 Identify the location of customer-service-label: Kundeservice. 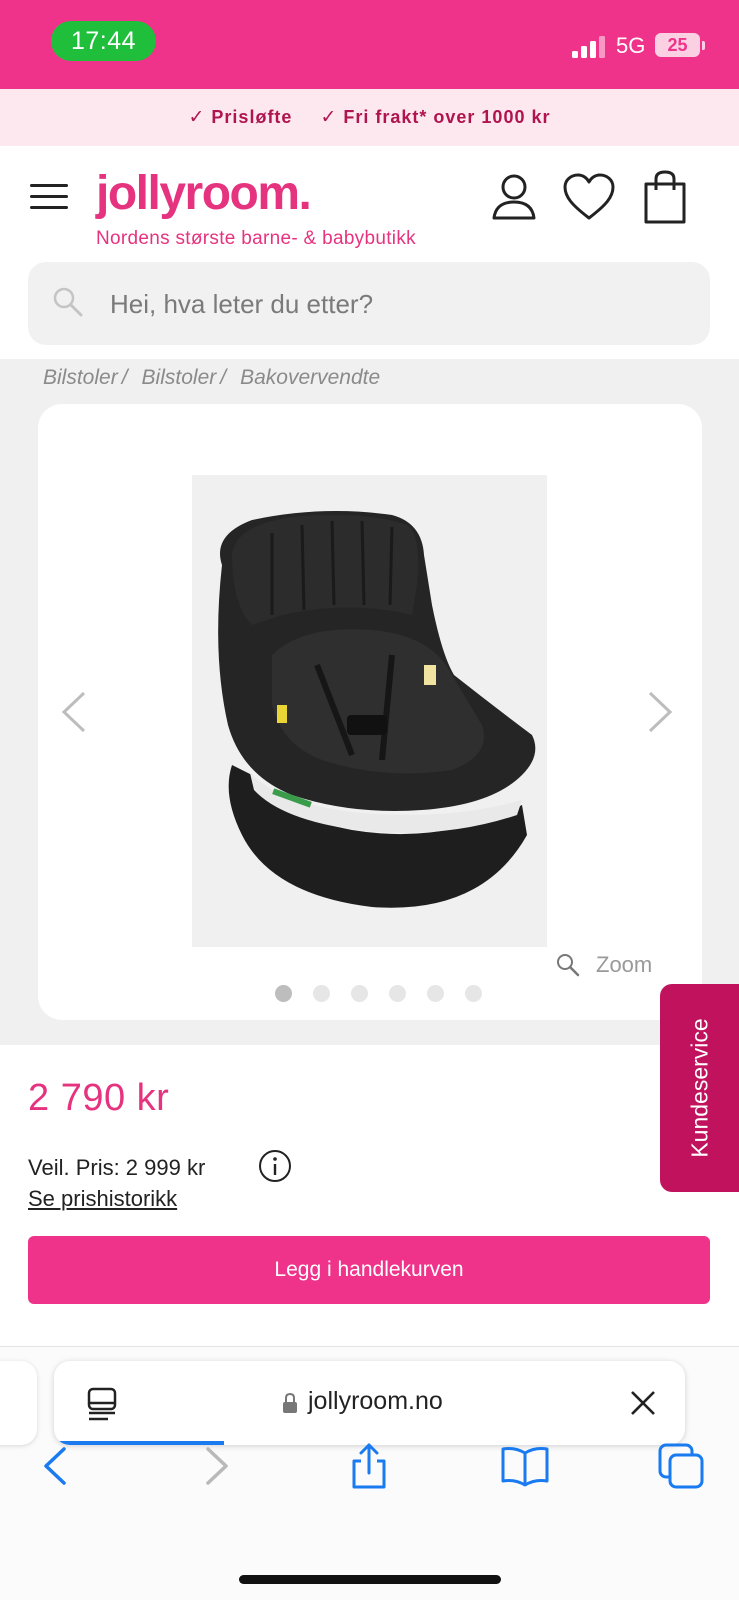
(699, 1088).